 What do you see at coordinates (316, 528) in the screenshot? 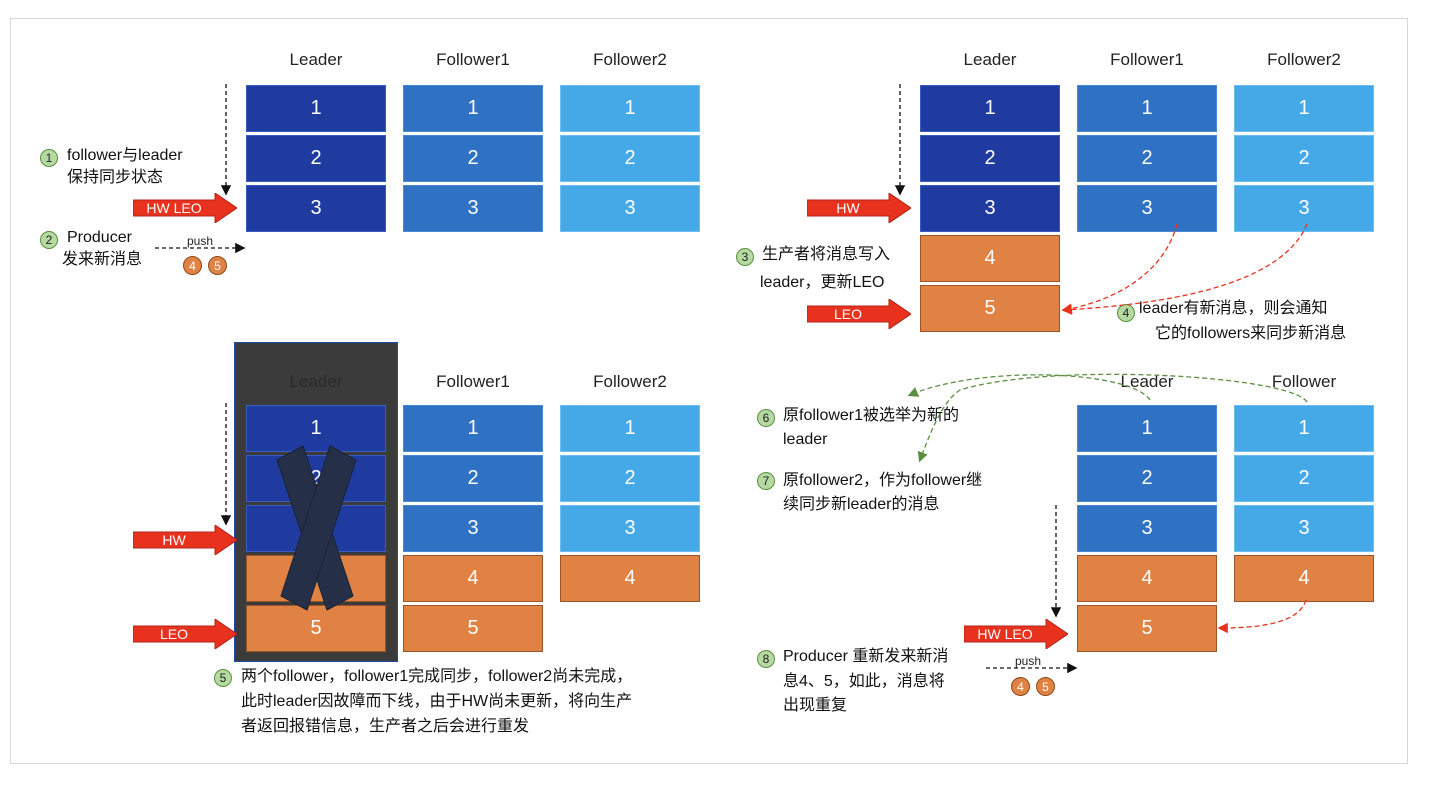
I see `failure-x-icon` at bounding box center [316, 528].